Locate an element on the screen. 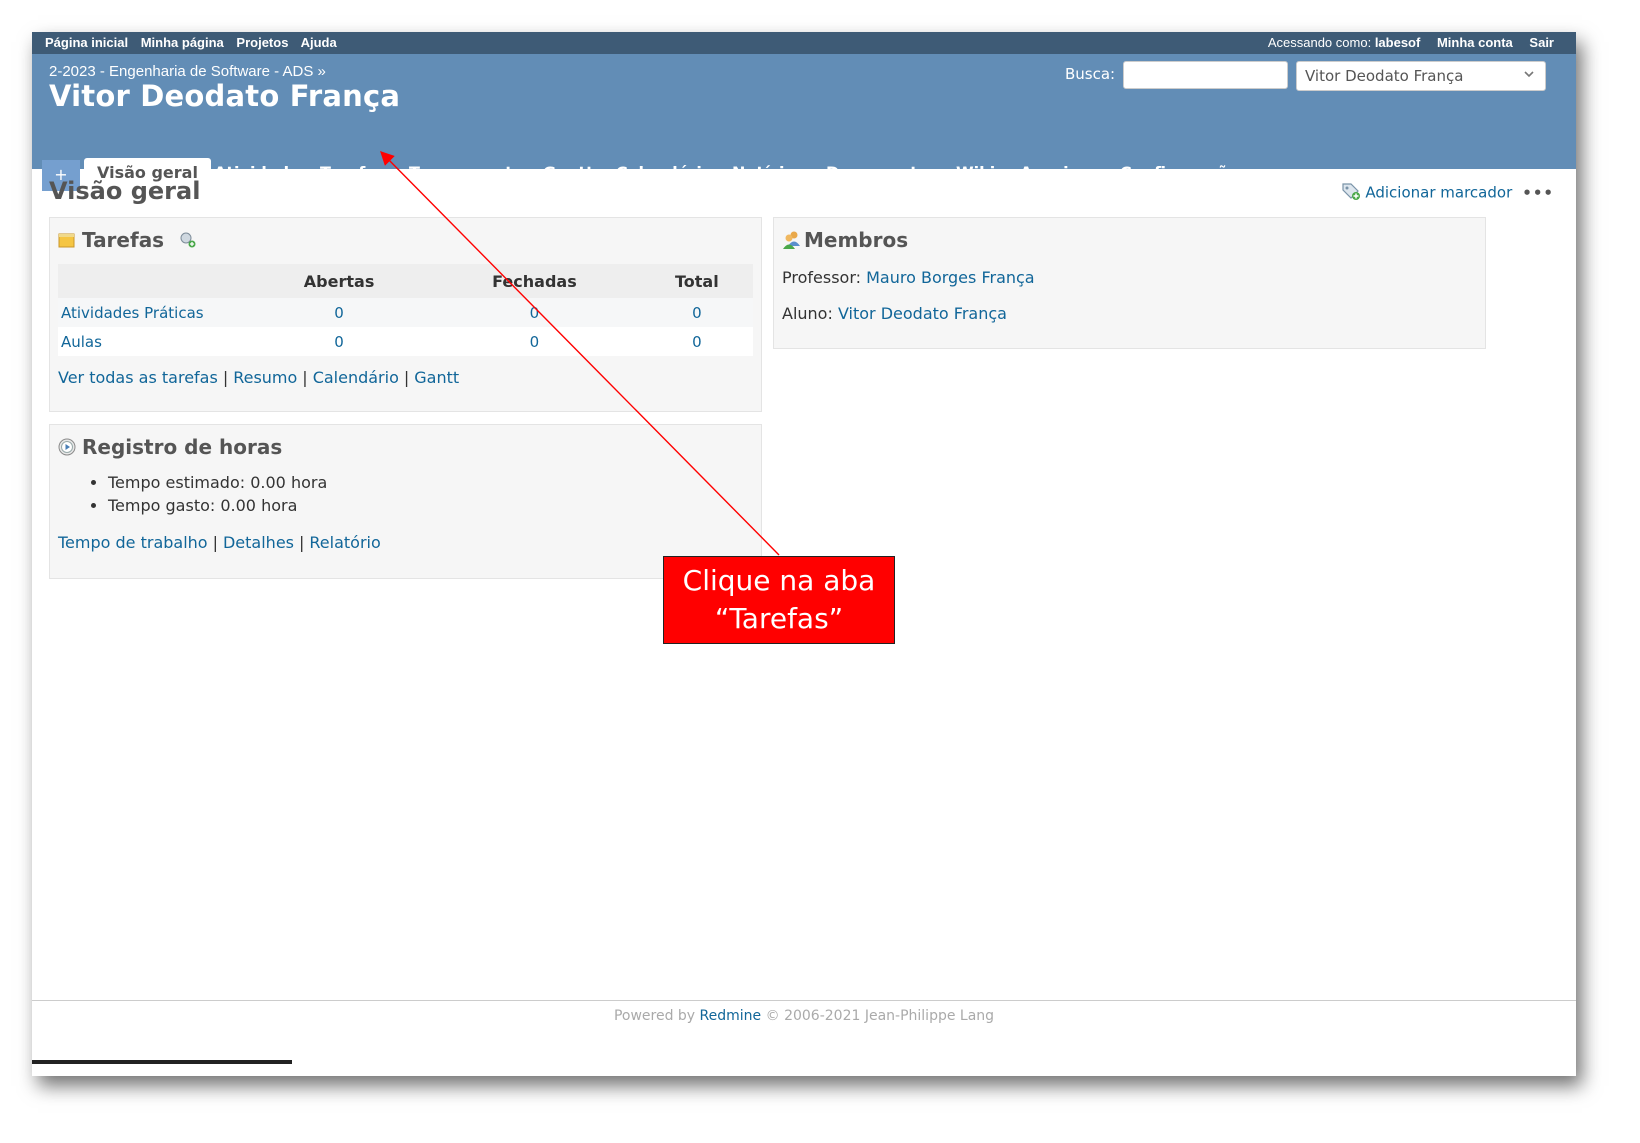 The height and width of the screenshot is (1143, 1640). member-row: Professor: Mauro Borges França is located at coordinates (908, 277).